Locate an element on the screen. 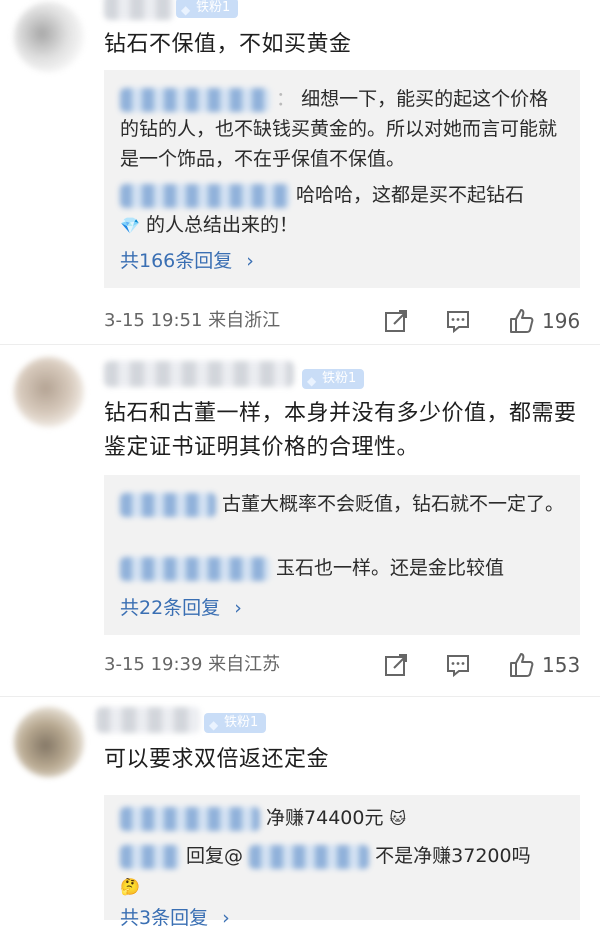 The image size is (600, 930). cat-emoji-icon: 🐱 is located at coordinates (398, 818).